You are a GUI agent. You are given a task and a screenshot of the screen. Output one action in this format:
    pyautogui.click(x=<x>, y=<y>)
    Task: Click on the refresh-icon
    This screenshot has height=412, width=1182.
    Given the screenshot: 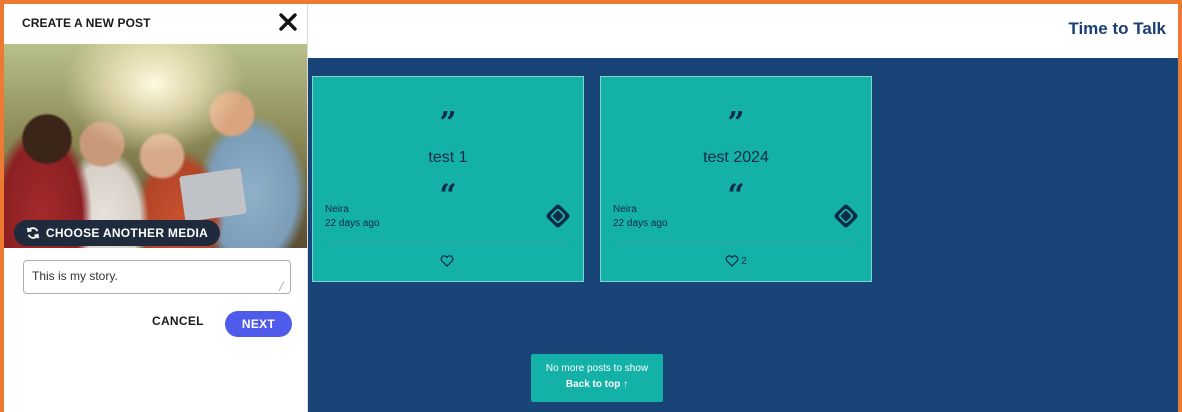 What is the action you would take?
    pyautogui.click(x=32, y=233)
    